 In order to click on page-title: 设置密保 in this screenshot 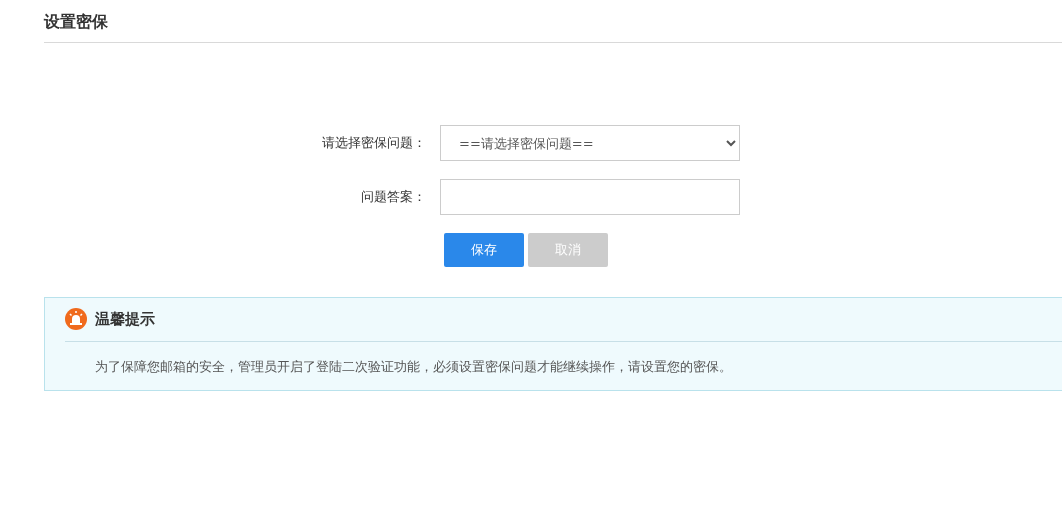, I will do `click(553, 22)`.